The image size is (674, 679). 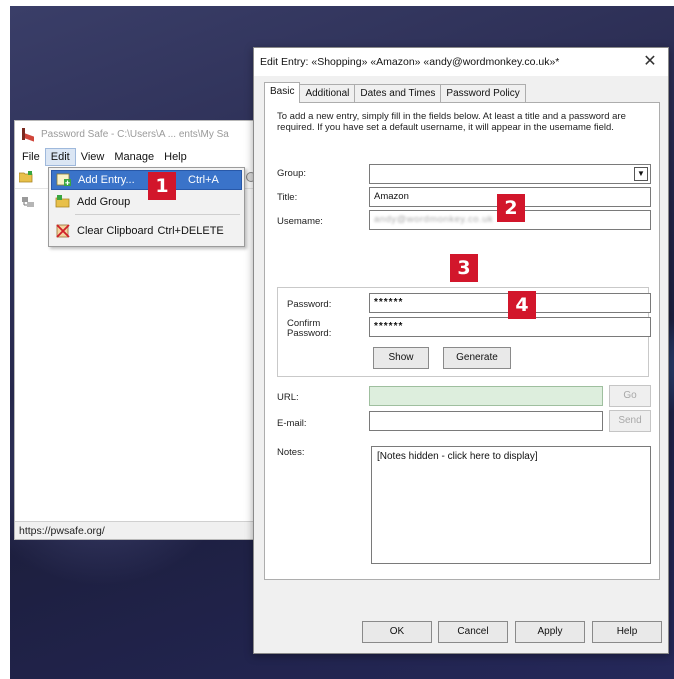 What do you see at coordinates (146, 202) in the screenshot?
I see `menu-item-add-group: Add Group` at bounding box center [146, 202].